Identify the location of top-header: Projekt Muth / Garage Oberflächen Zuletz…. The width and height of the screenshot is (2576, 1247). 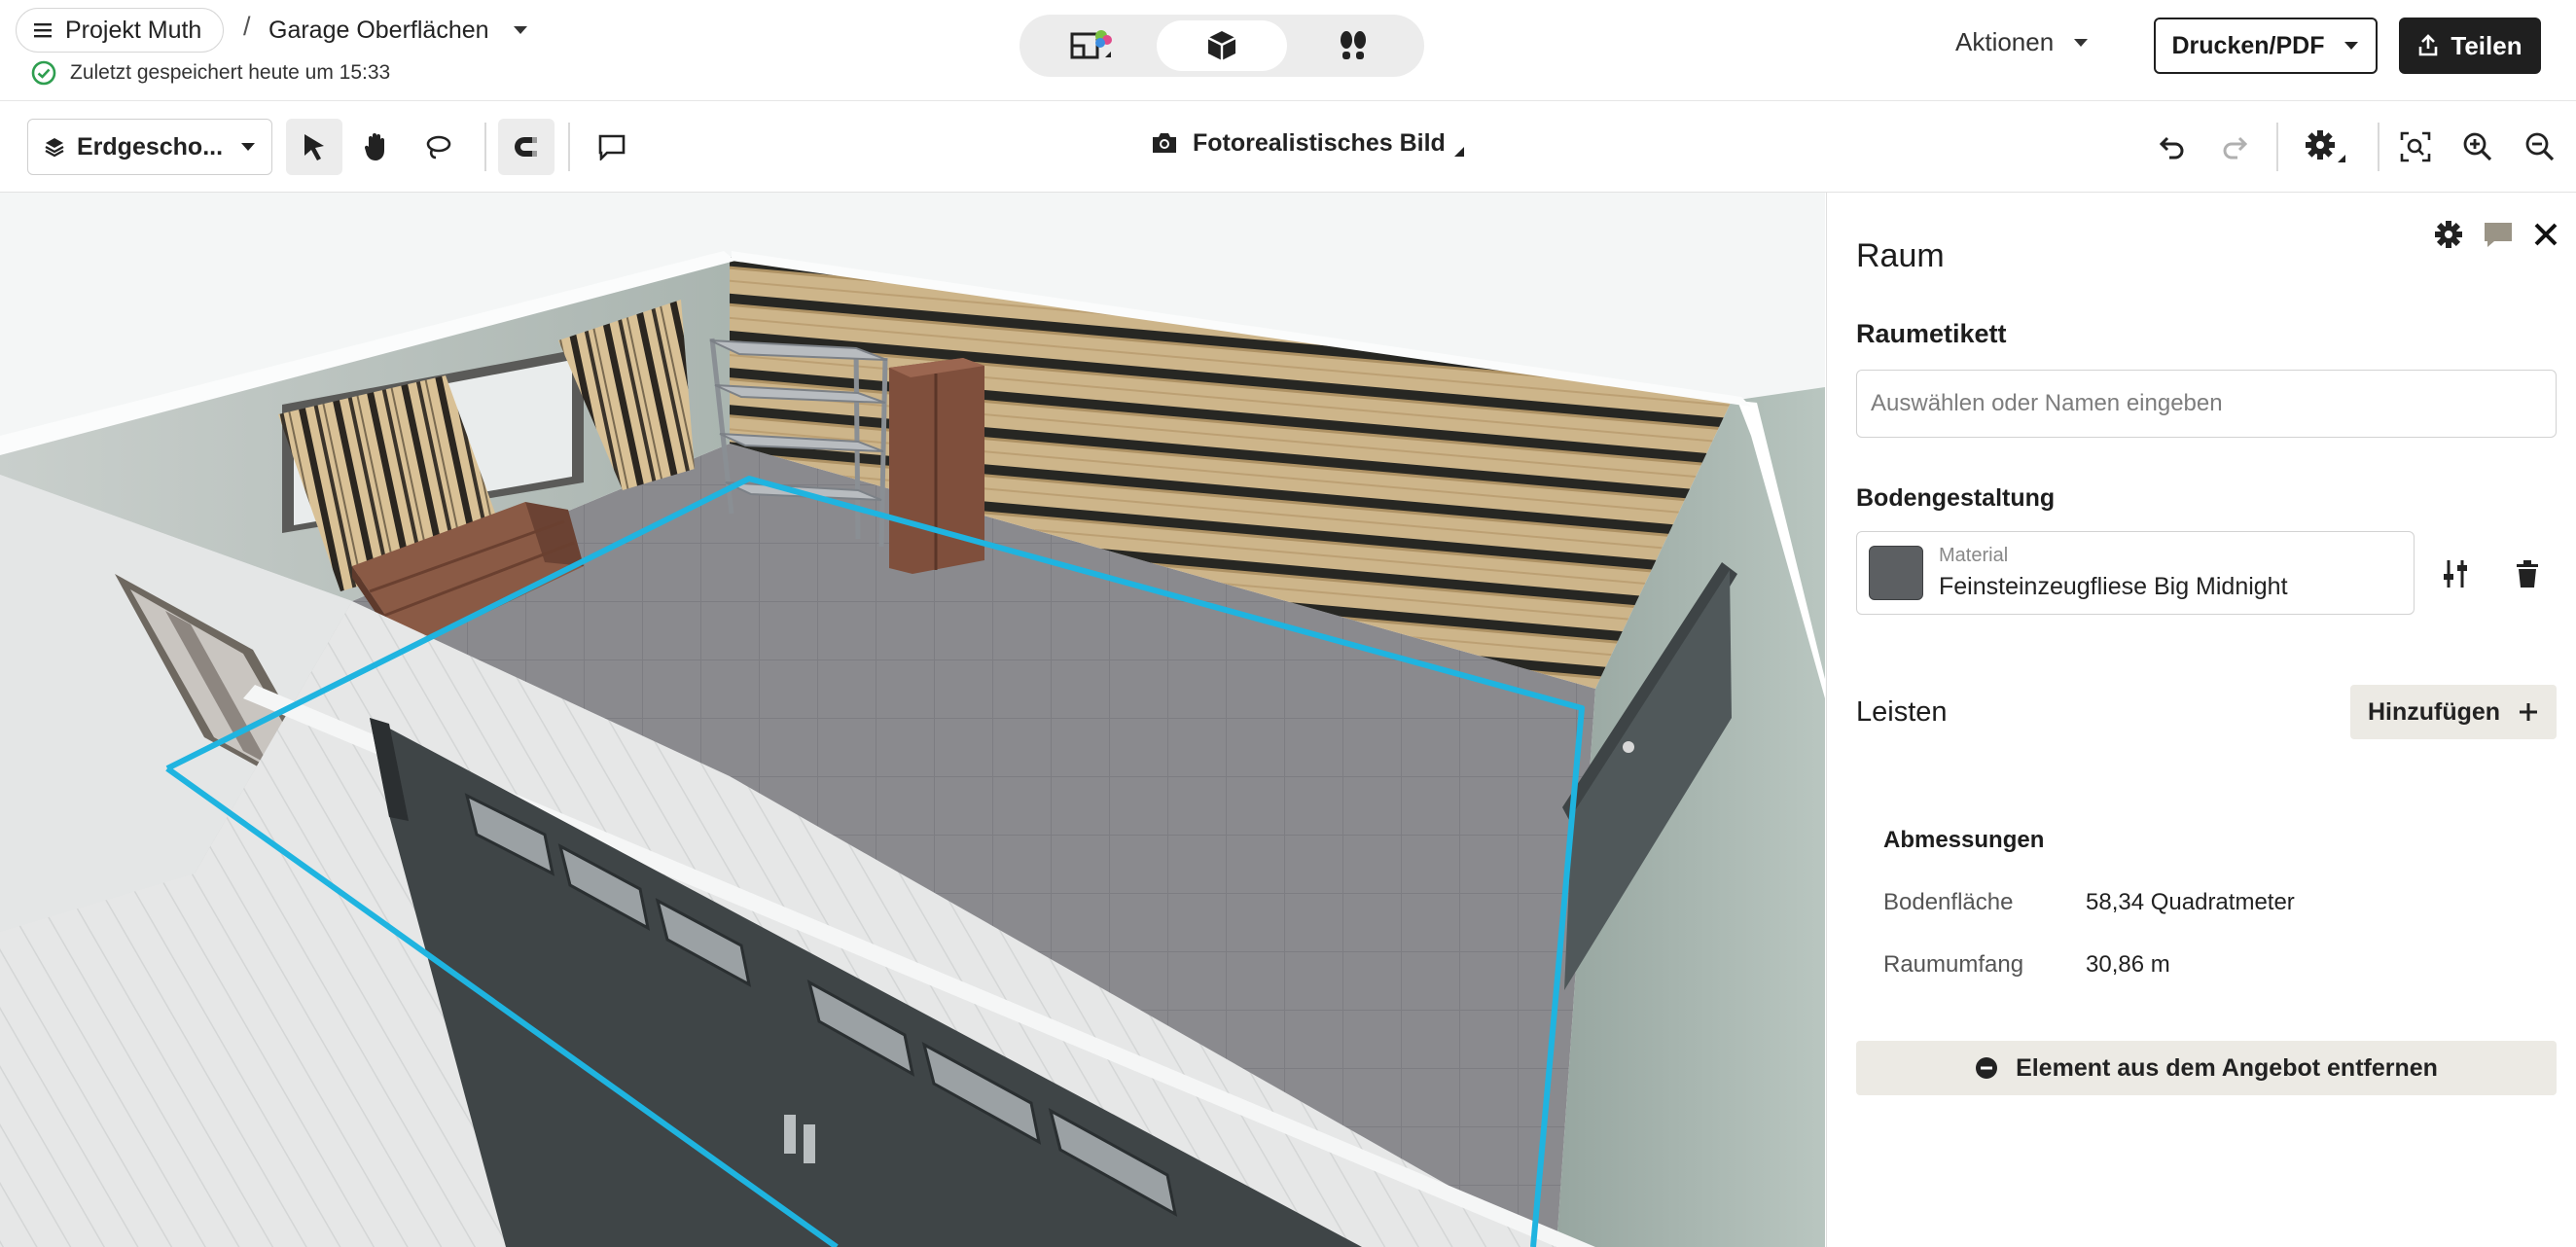
(1288, 50).